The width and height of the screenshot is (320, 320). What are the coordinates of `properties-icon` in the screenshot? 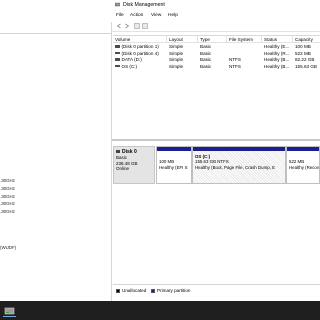 It's located at (137, 26).